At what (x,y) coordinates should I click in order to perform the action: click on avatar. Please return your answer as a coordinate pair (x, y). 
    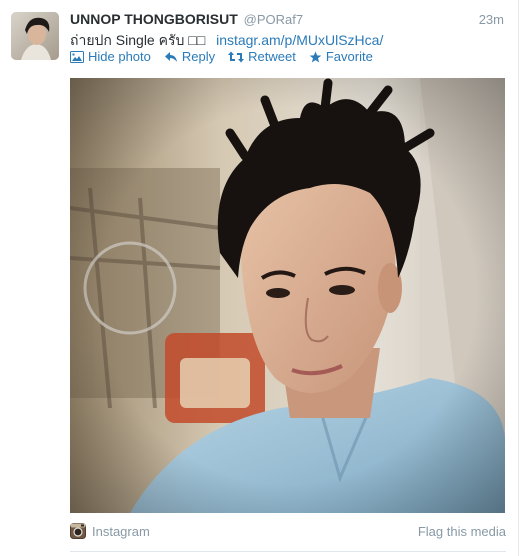
    Looking at the image, I should click on (35, 36).